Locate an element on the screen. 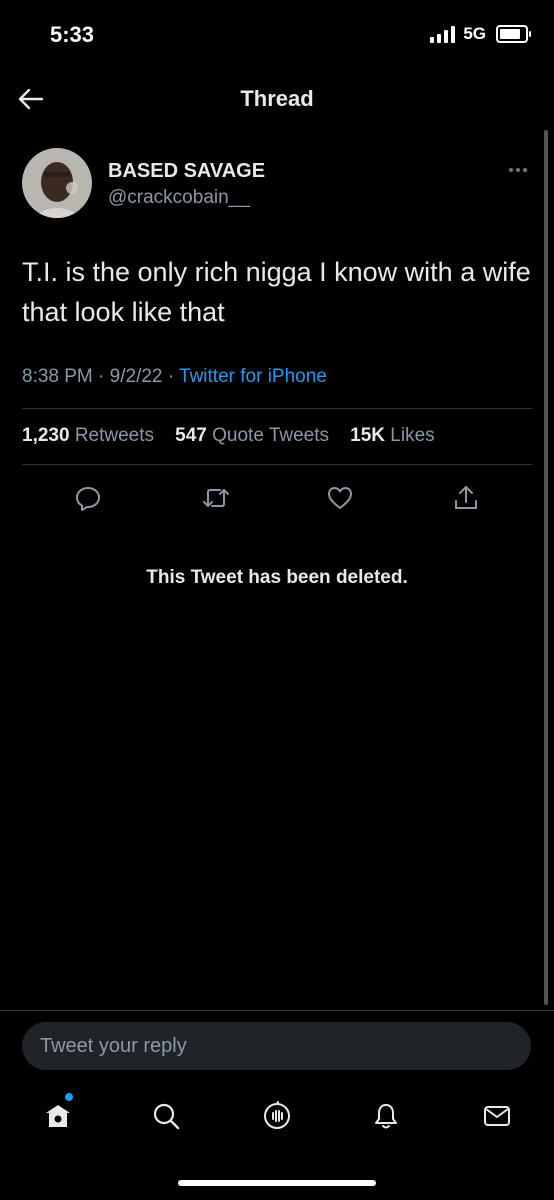 This screenshot has width=554, height=1200. battery-icon is located at coordinates (513, 34).